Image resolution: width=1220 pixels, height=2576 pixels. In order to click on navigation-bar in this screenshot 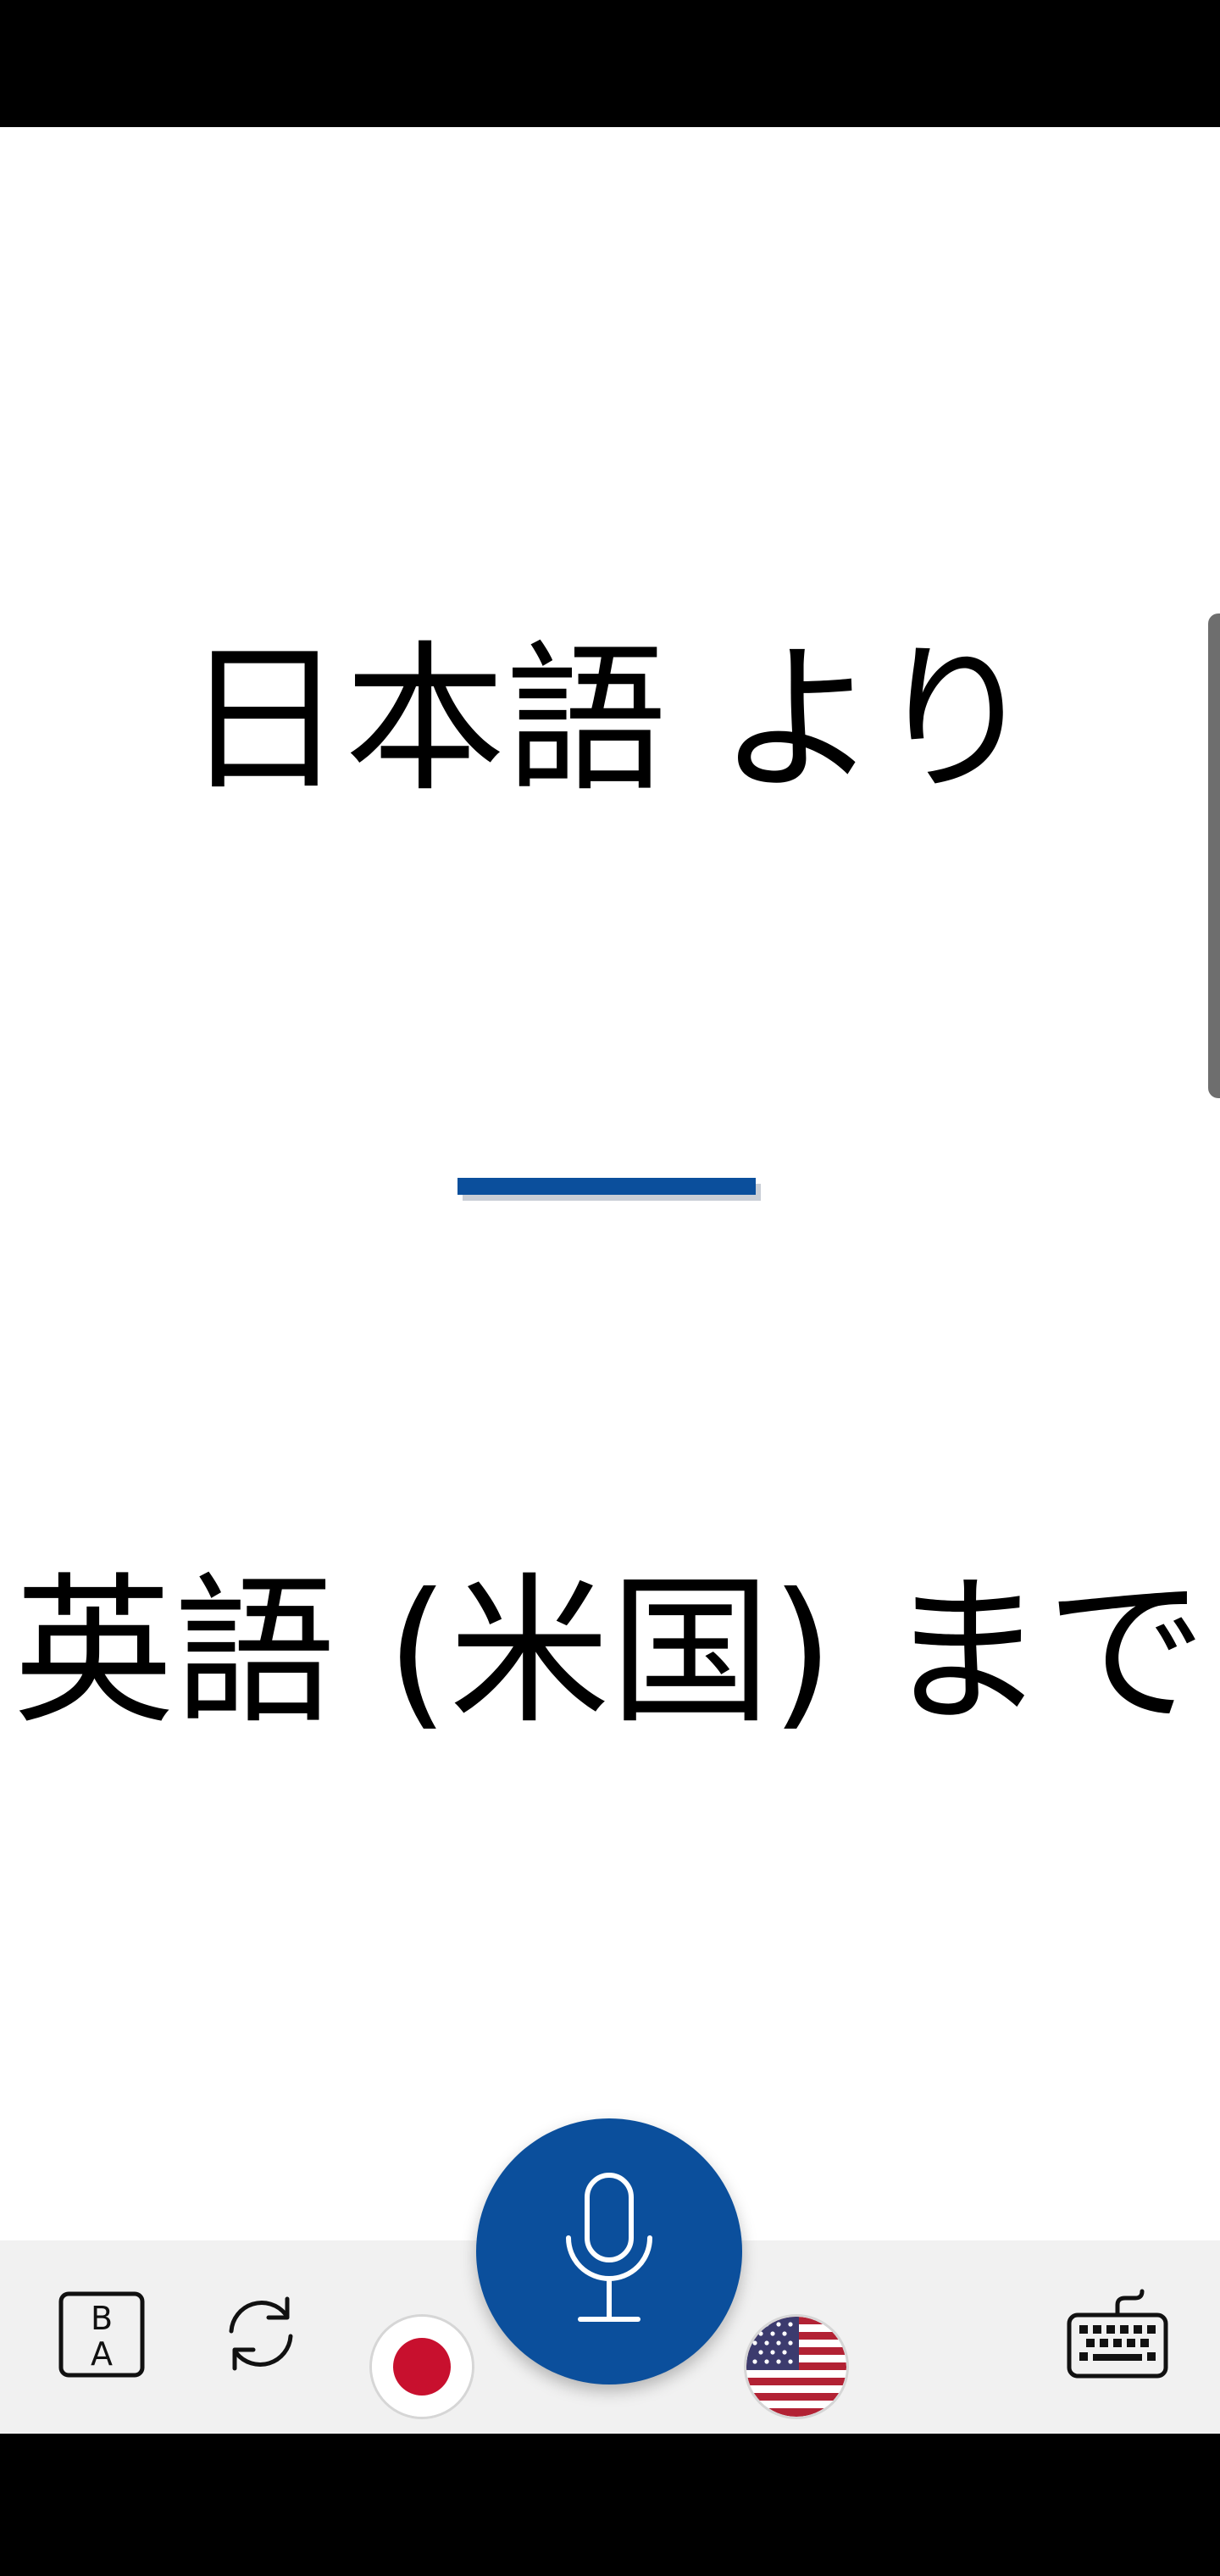, I will do `click(610, 2505)`.